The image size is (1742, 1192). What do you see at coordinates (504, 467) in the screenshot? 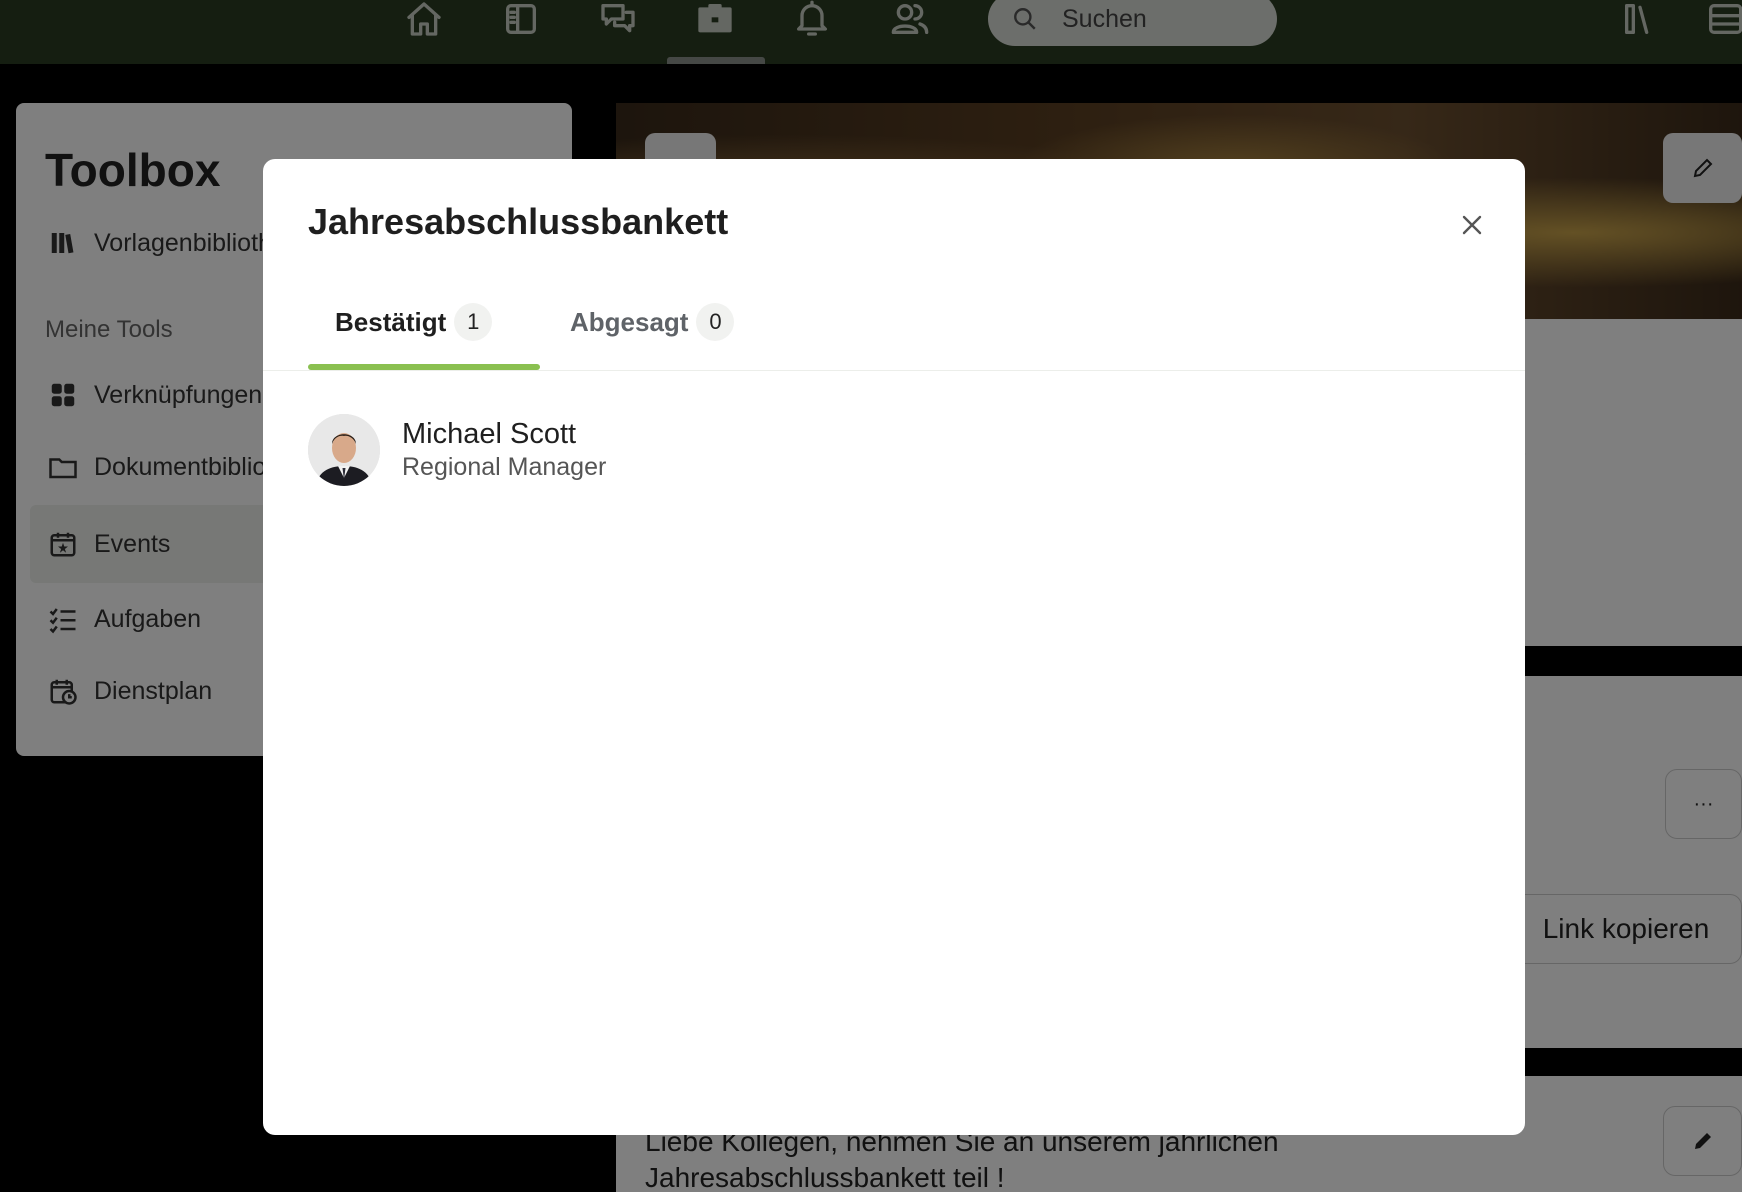
I see `member-role: Regional Manager` at bounding box center [504, 467].